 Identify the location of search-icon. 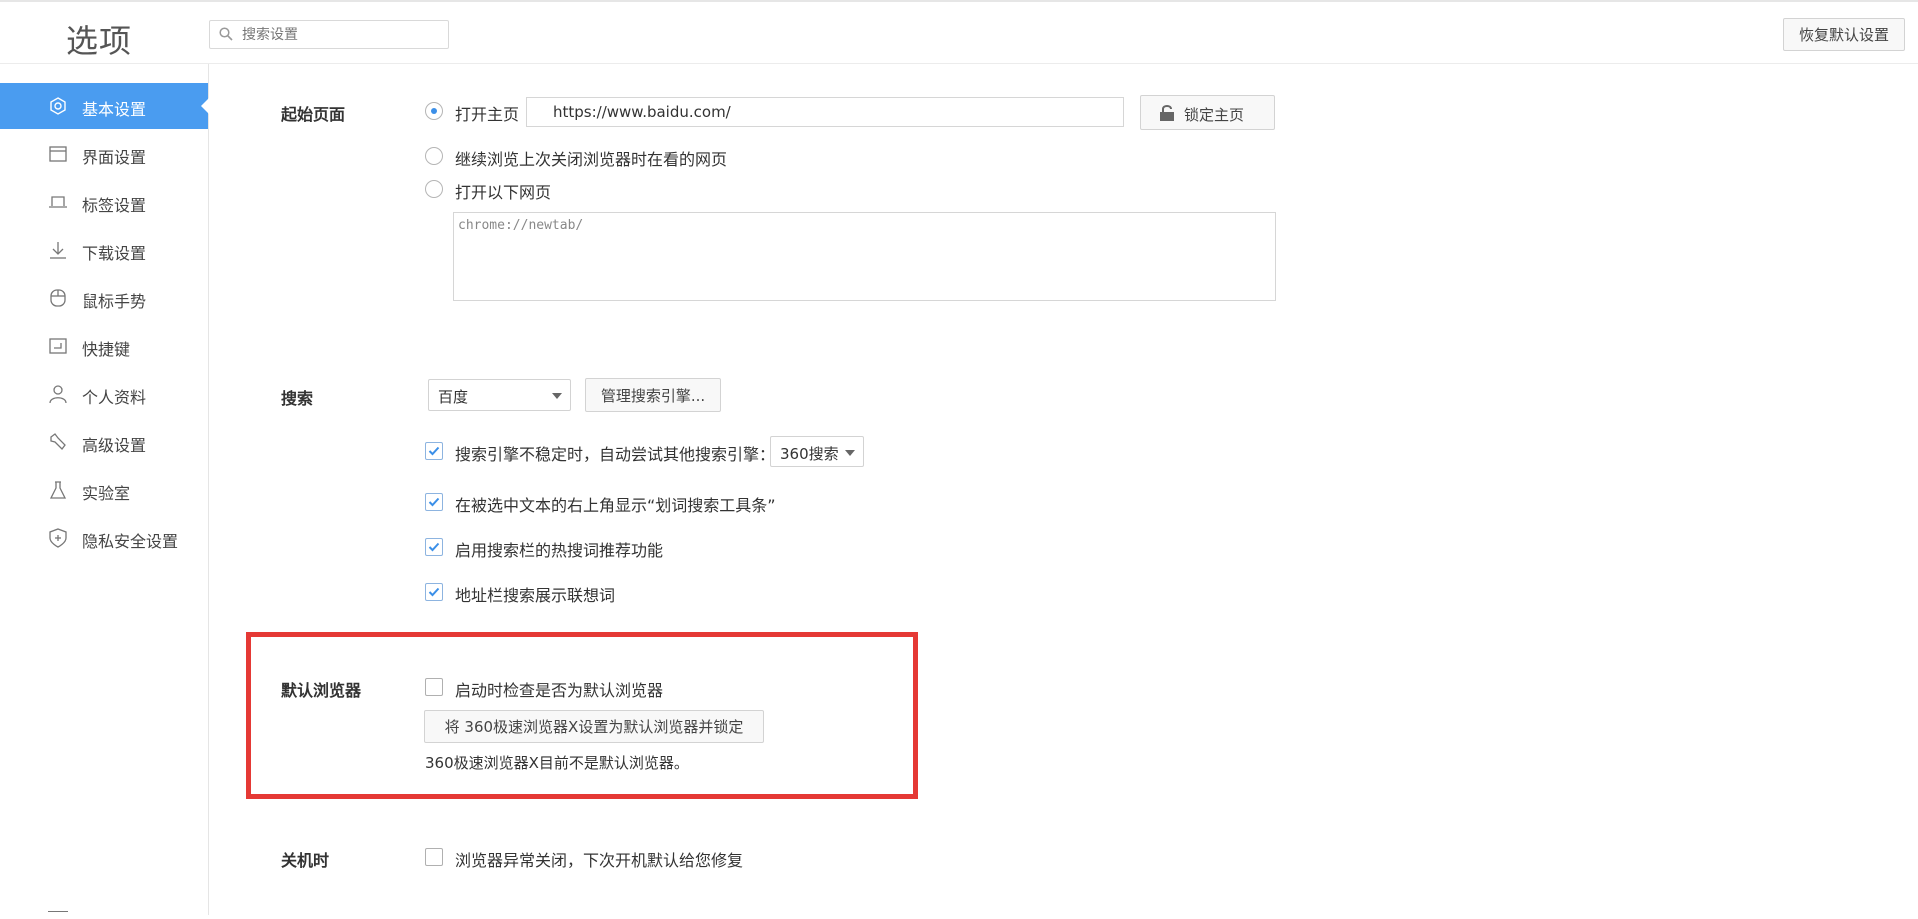
(226, 34).